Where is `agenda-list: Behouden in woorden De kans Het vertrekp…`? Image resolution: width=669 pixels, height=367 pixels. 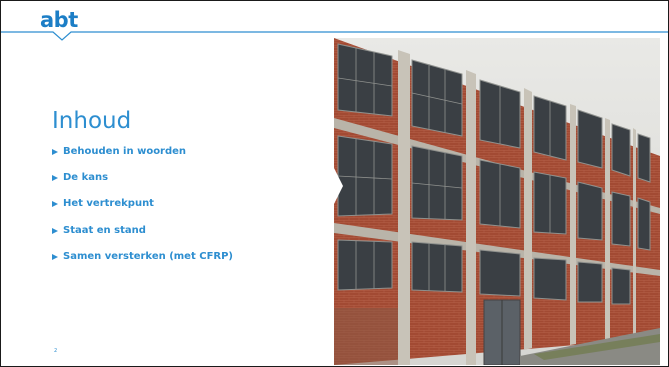
agenda-list: Behouden in woorden De kans Het vertrekp… is located at coordinates (142, 211).